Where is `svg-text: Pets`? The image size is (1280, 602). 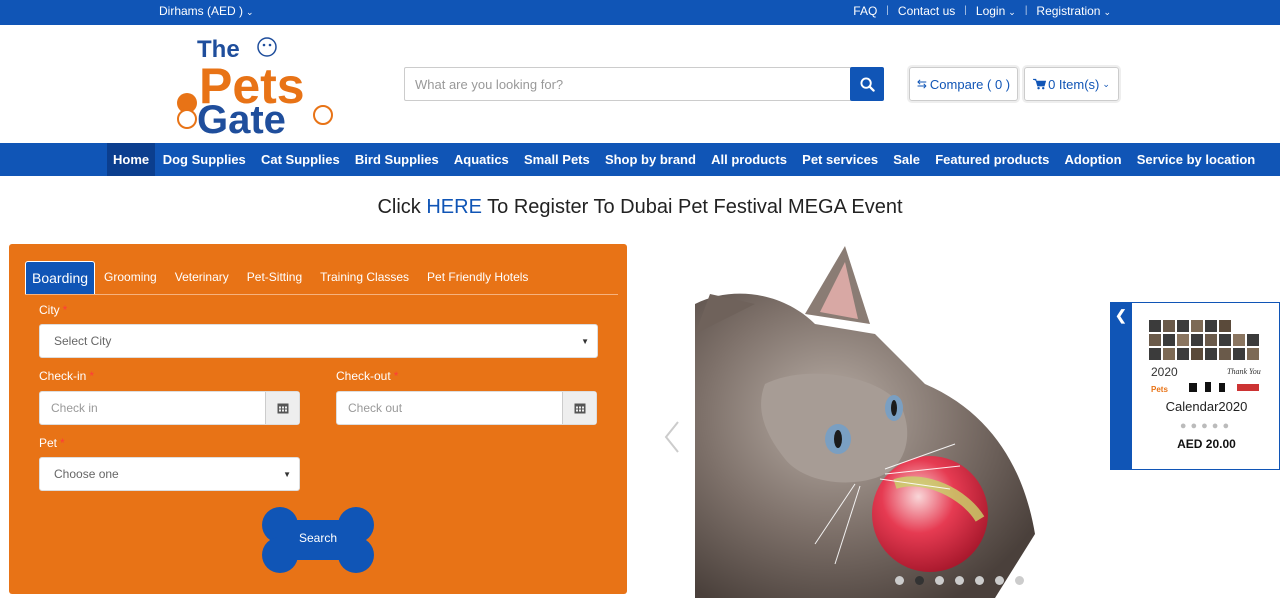 svg-text: Pets is located at coordinates (1159, 389).